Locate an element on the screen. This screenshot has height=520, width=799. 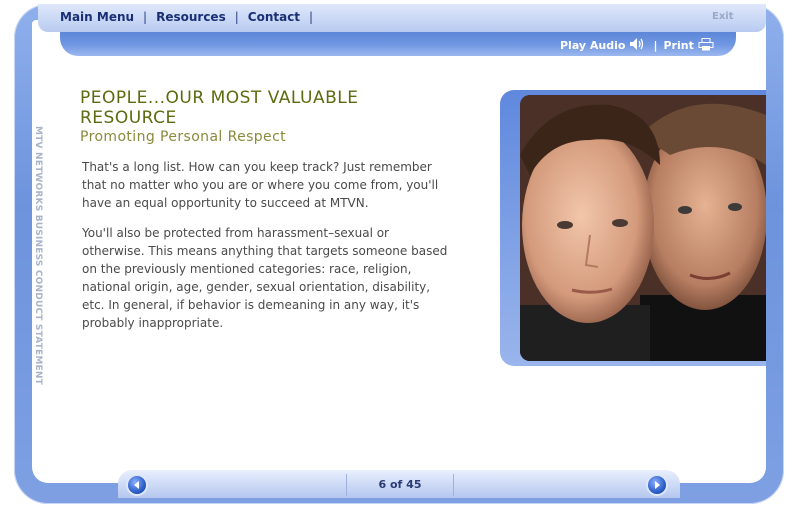
nav-contact: Contact is located at coordinates (274, 17).